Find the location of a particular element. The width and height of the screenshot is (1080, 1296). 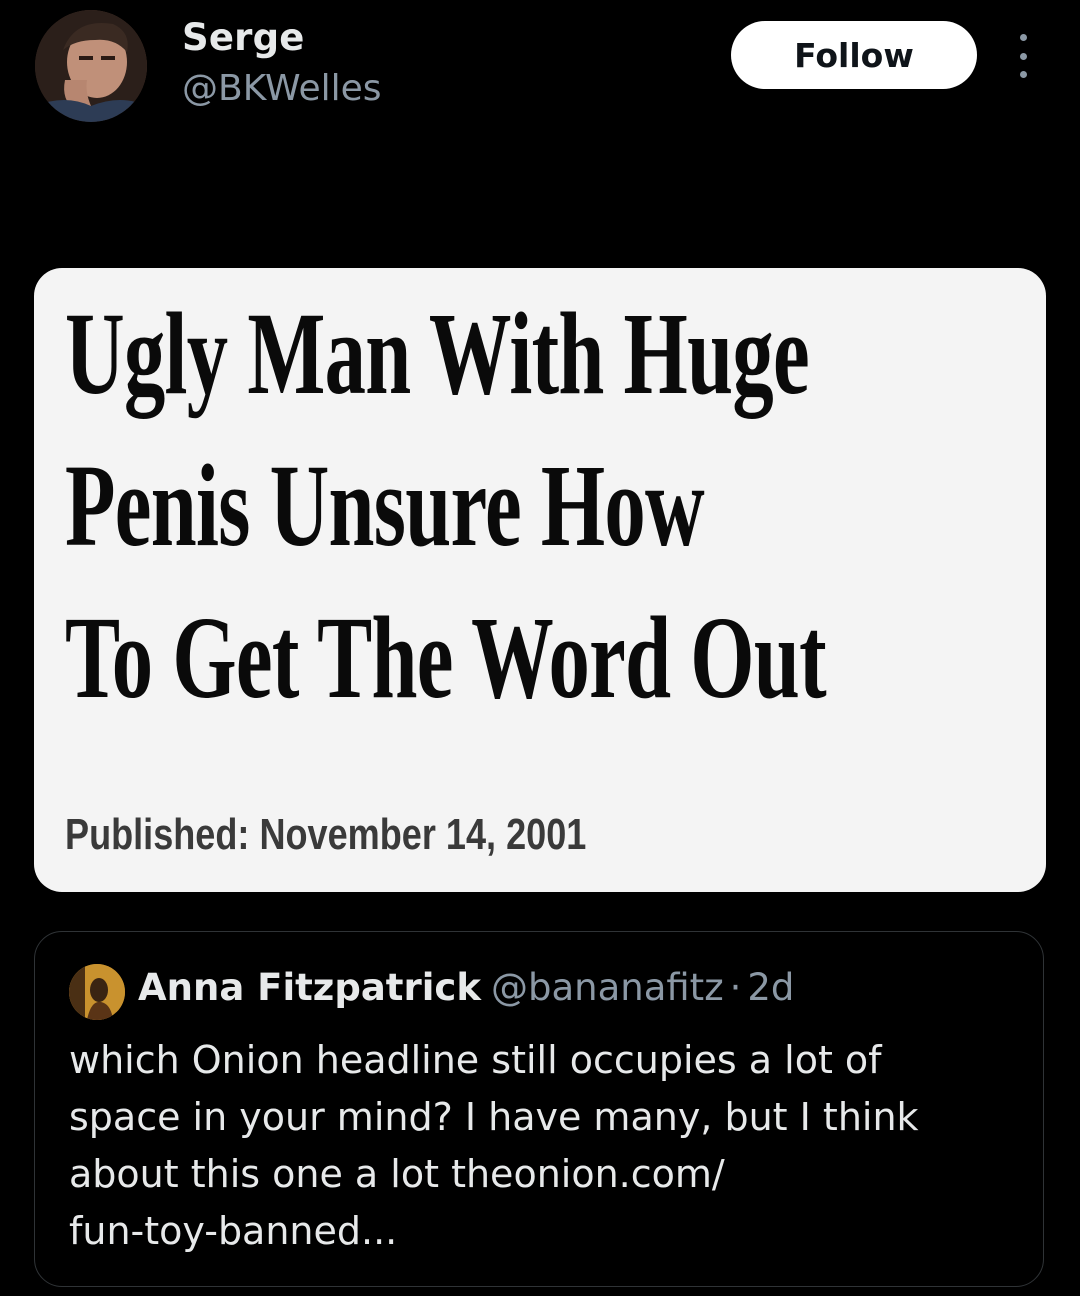

published-date: Published: November 14, 2001 is located at coordinates (326, 834).